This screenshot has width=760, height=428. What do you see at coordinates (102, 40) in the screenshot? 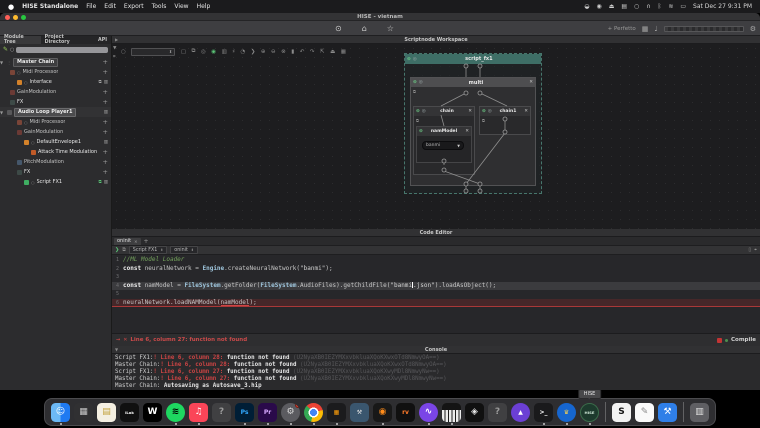
I see `tab-api: API` at bounding box center [102, 40].